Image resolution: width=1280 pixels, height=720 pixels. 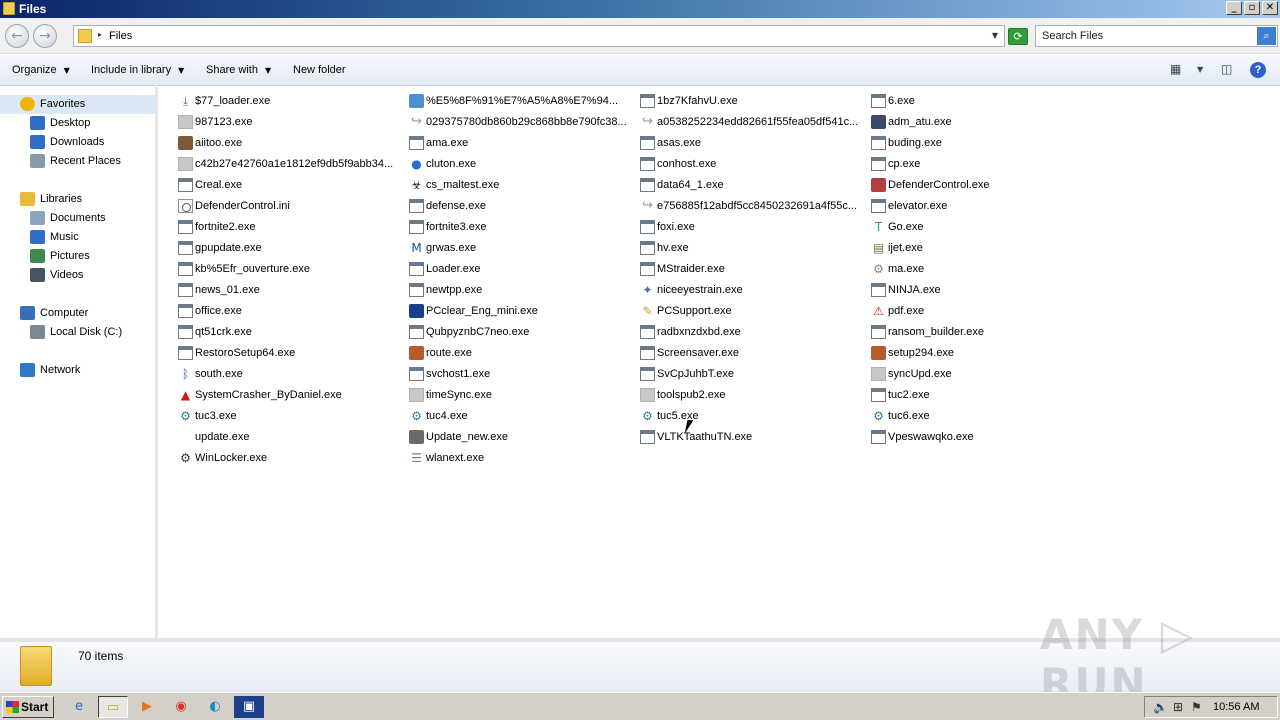 What do you see at coordinates (1196, 707) in the screenshot?
I see `flag-tray-icon: ⚑` at bounding box center [1196, 707].